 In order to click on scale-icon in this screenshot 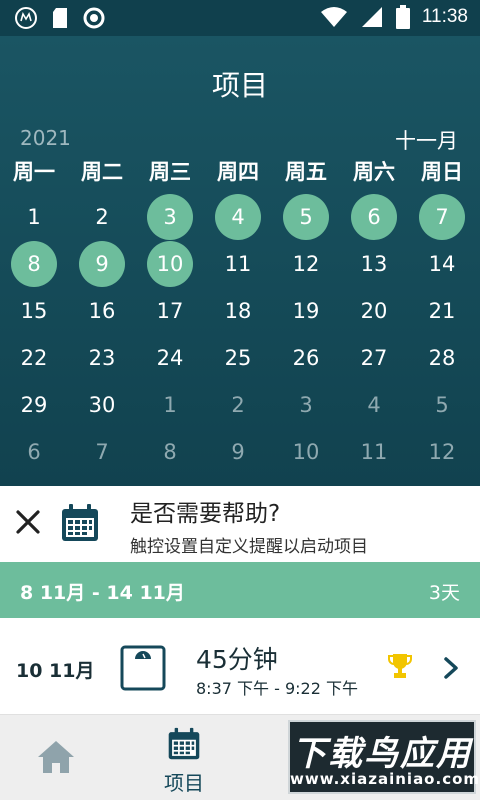, I will do `click(143, 668)`.